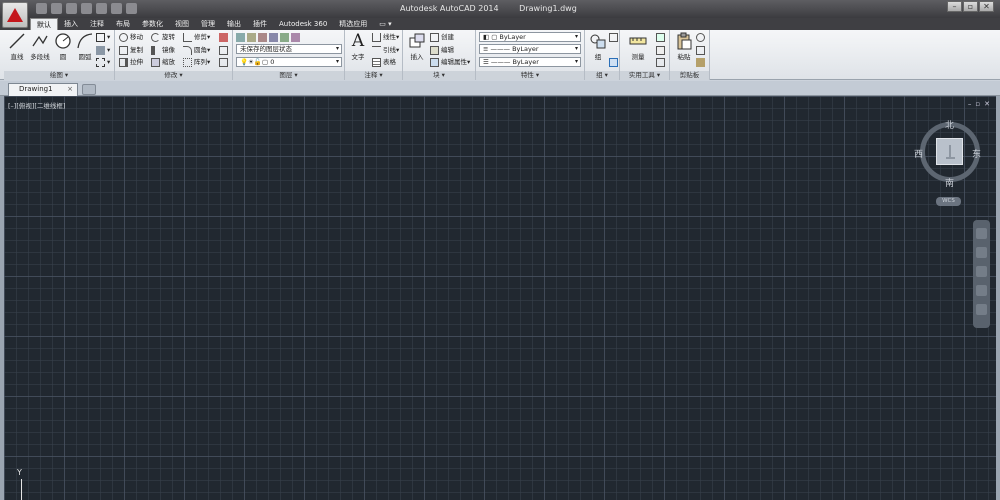  Describe the element at coordinates (530, 75) in the screenshot. I see `panel-label-properties: 特性 ▾` at that location.